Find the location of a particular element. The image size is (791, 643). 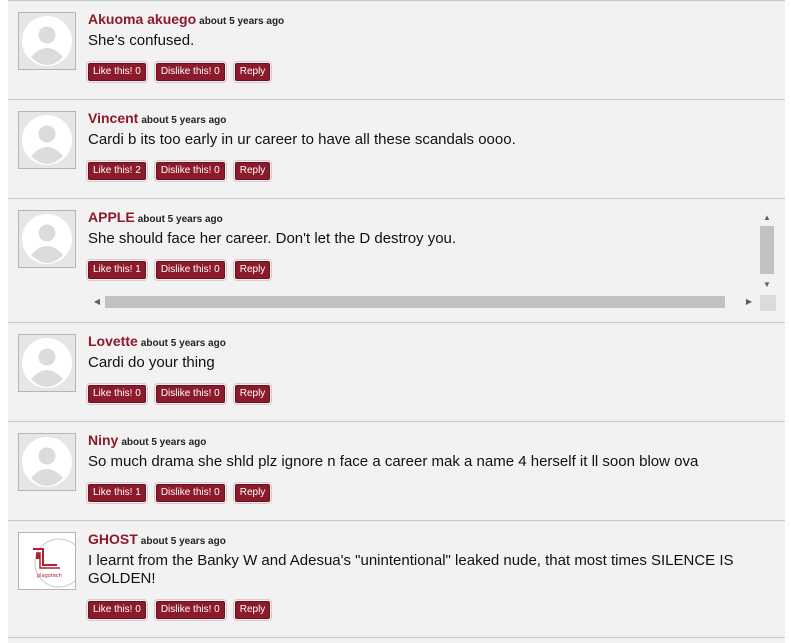

comment-author: Lovette is located at coordinates (113, 341).